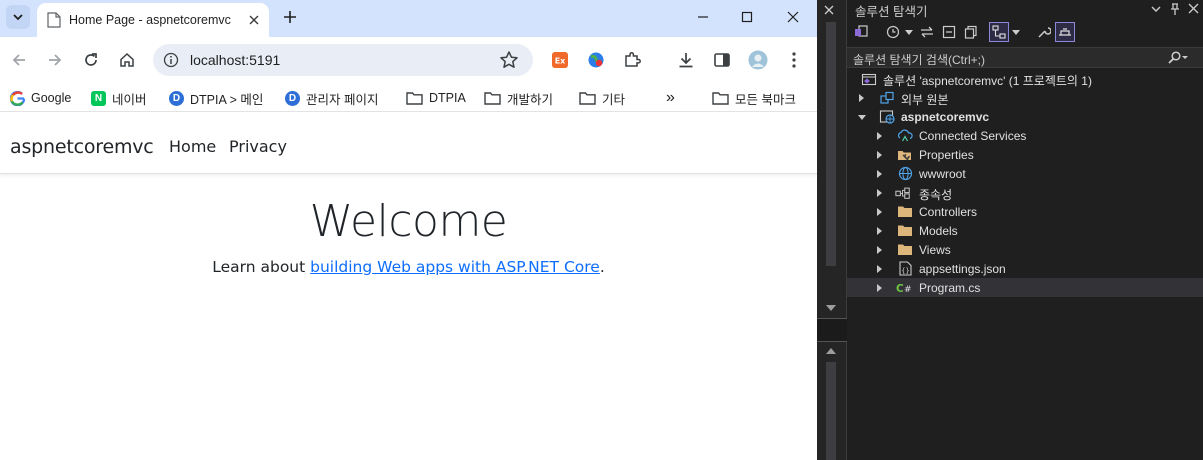 This screenshot has height=460, width=1203. What do you see at coordinates (408, 146) in the screenshot?
I see `site-navbar: aspnetcoremvc Home Privacy` at bounding box center [408, 146].